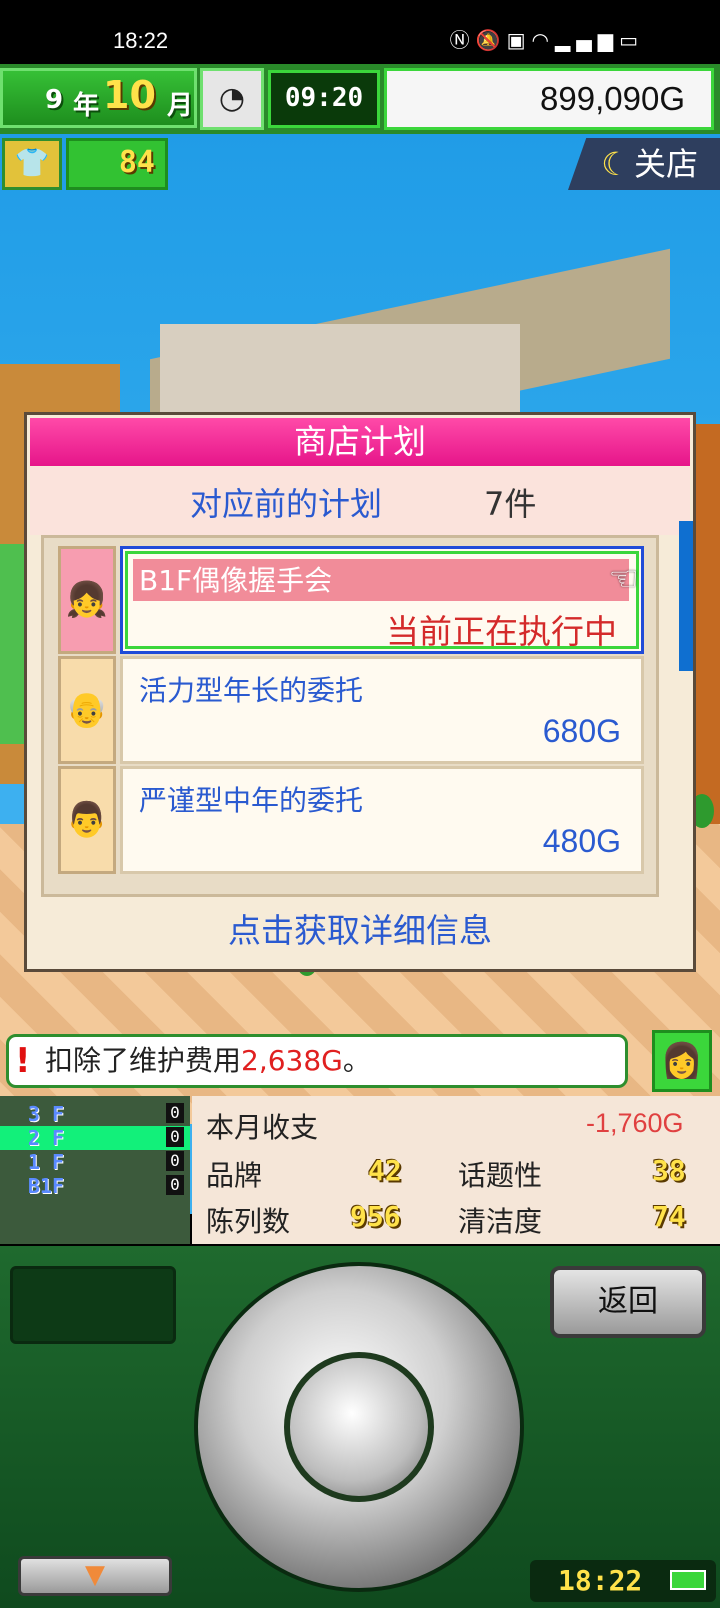 This screenshot has height=1608, width=720. What do you see at coordinates (87, 710) in the screenshot?
I see `elder-avatar: 👴` at bounding box center [87, 710].